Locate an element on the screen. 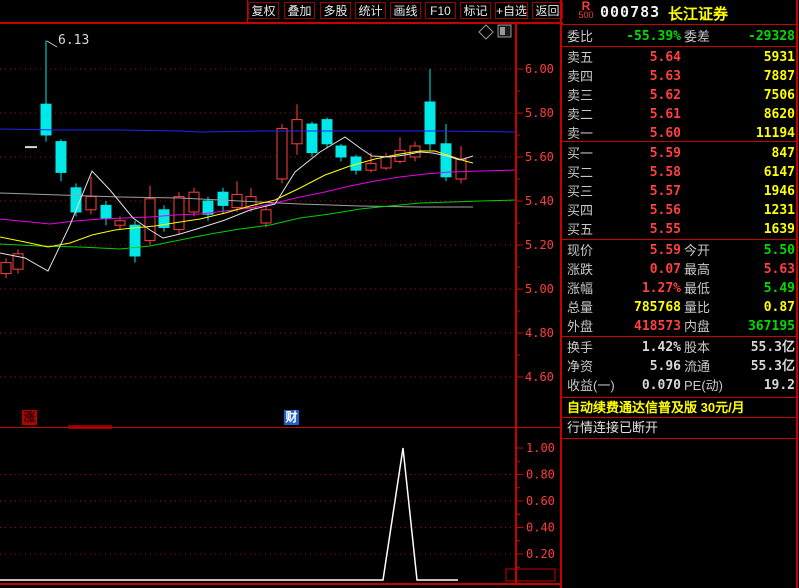  quote-row: 涨跌 0.07 最高 5.63 is located at coordinates (680, 269).